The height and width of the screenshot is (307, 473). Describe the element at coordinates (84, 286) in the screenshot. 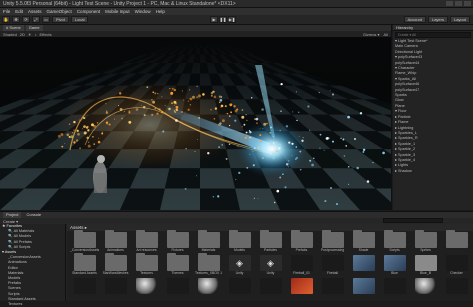

I see `asset-thumbnail` at that location.